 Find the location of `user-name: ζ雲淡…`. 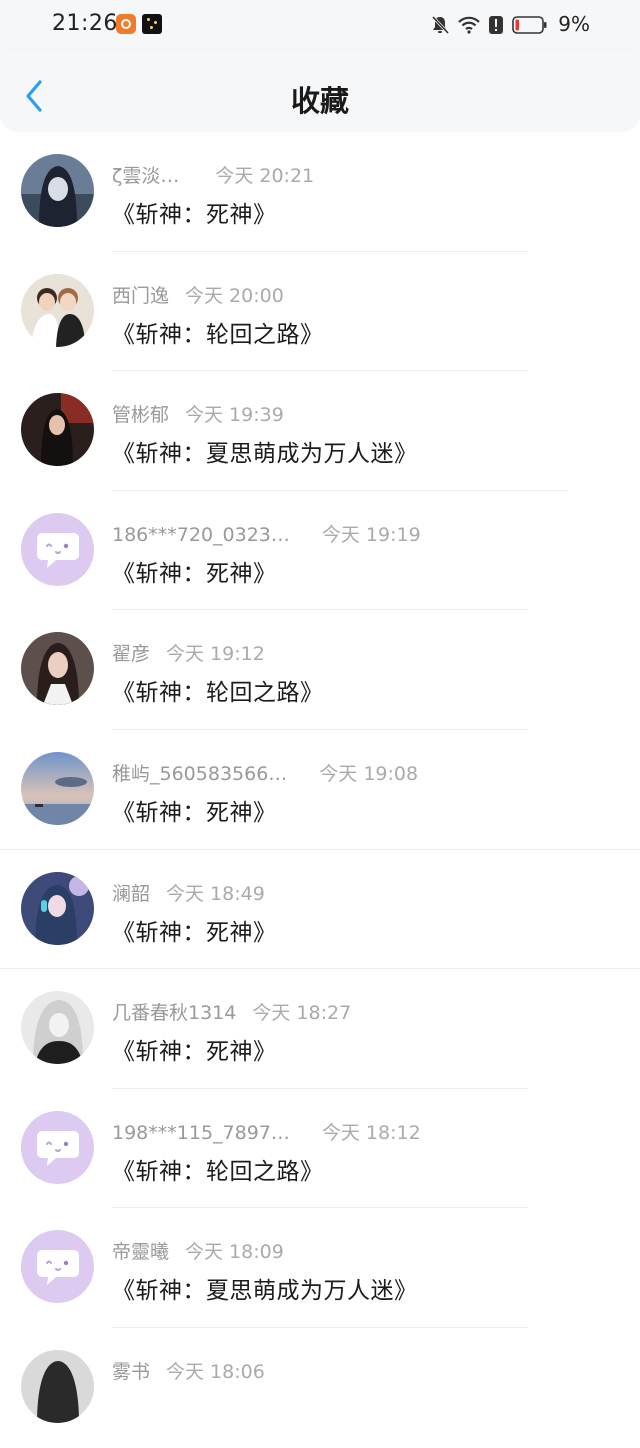

user-name: ζ雲淡… is located at coordinates (146, 176).